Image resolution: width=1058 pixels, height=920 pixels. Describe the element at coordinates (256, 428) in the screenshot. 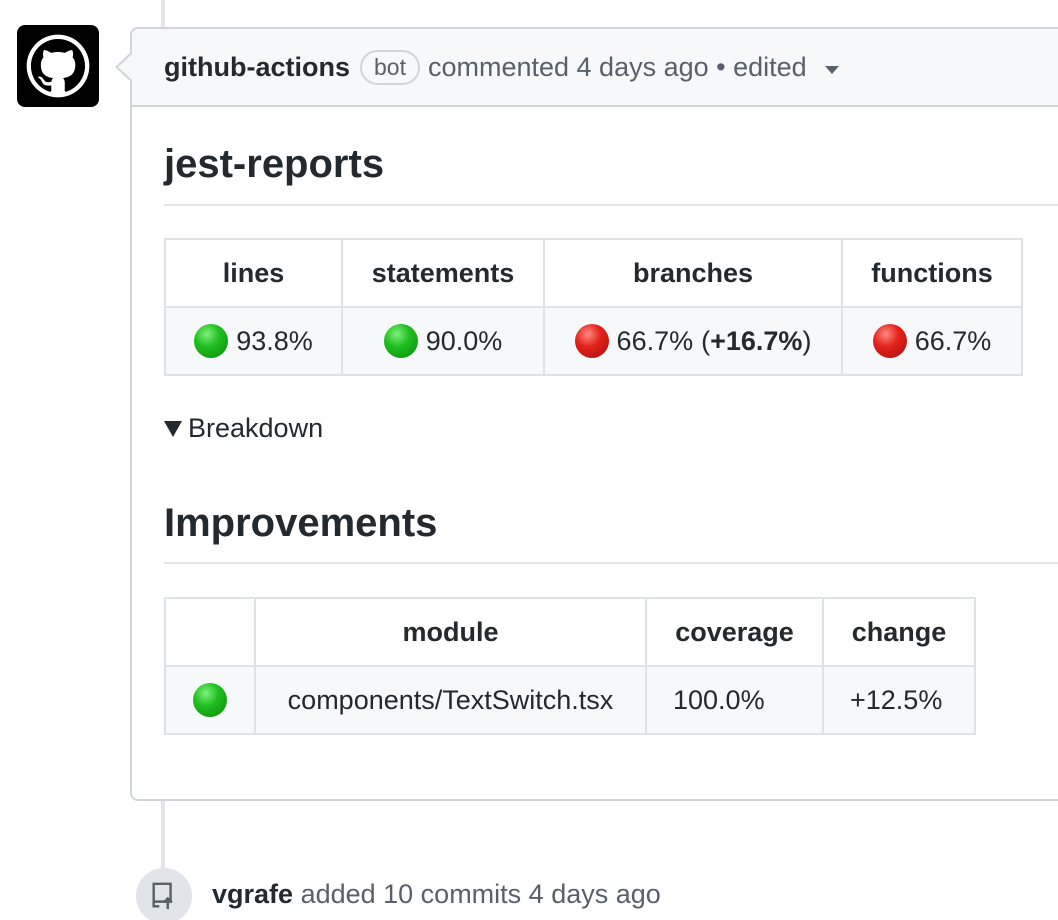

I see `breakdown-label: Breakdown` at that location.